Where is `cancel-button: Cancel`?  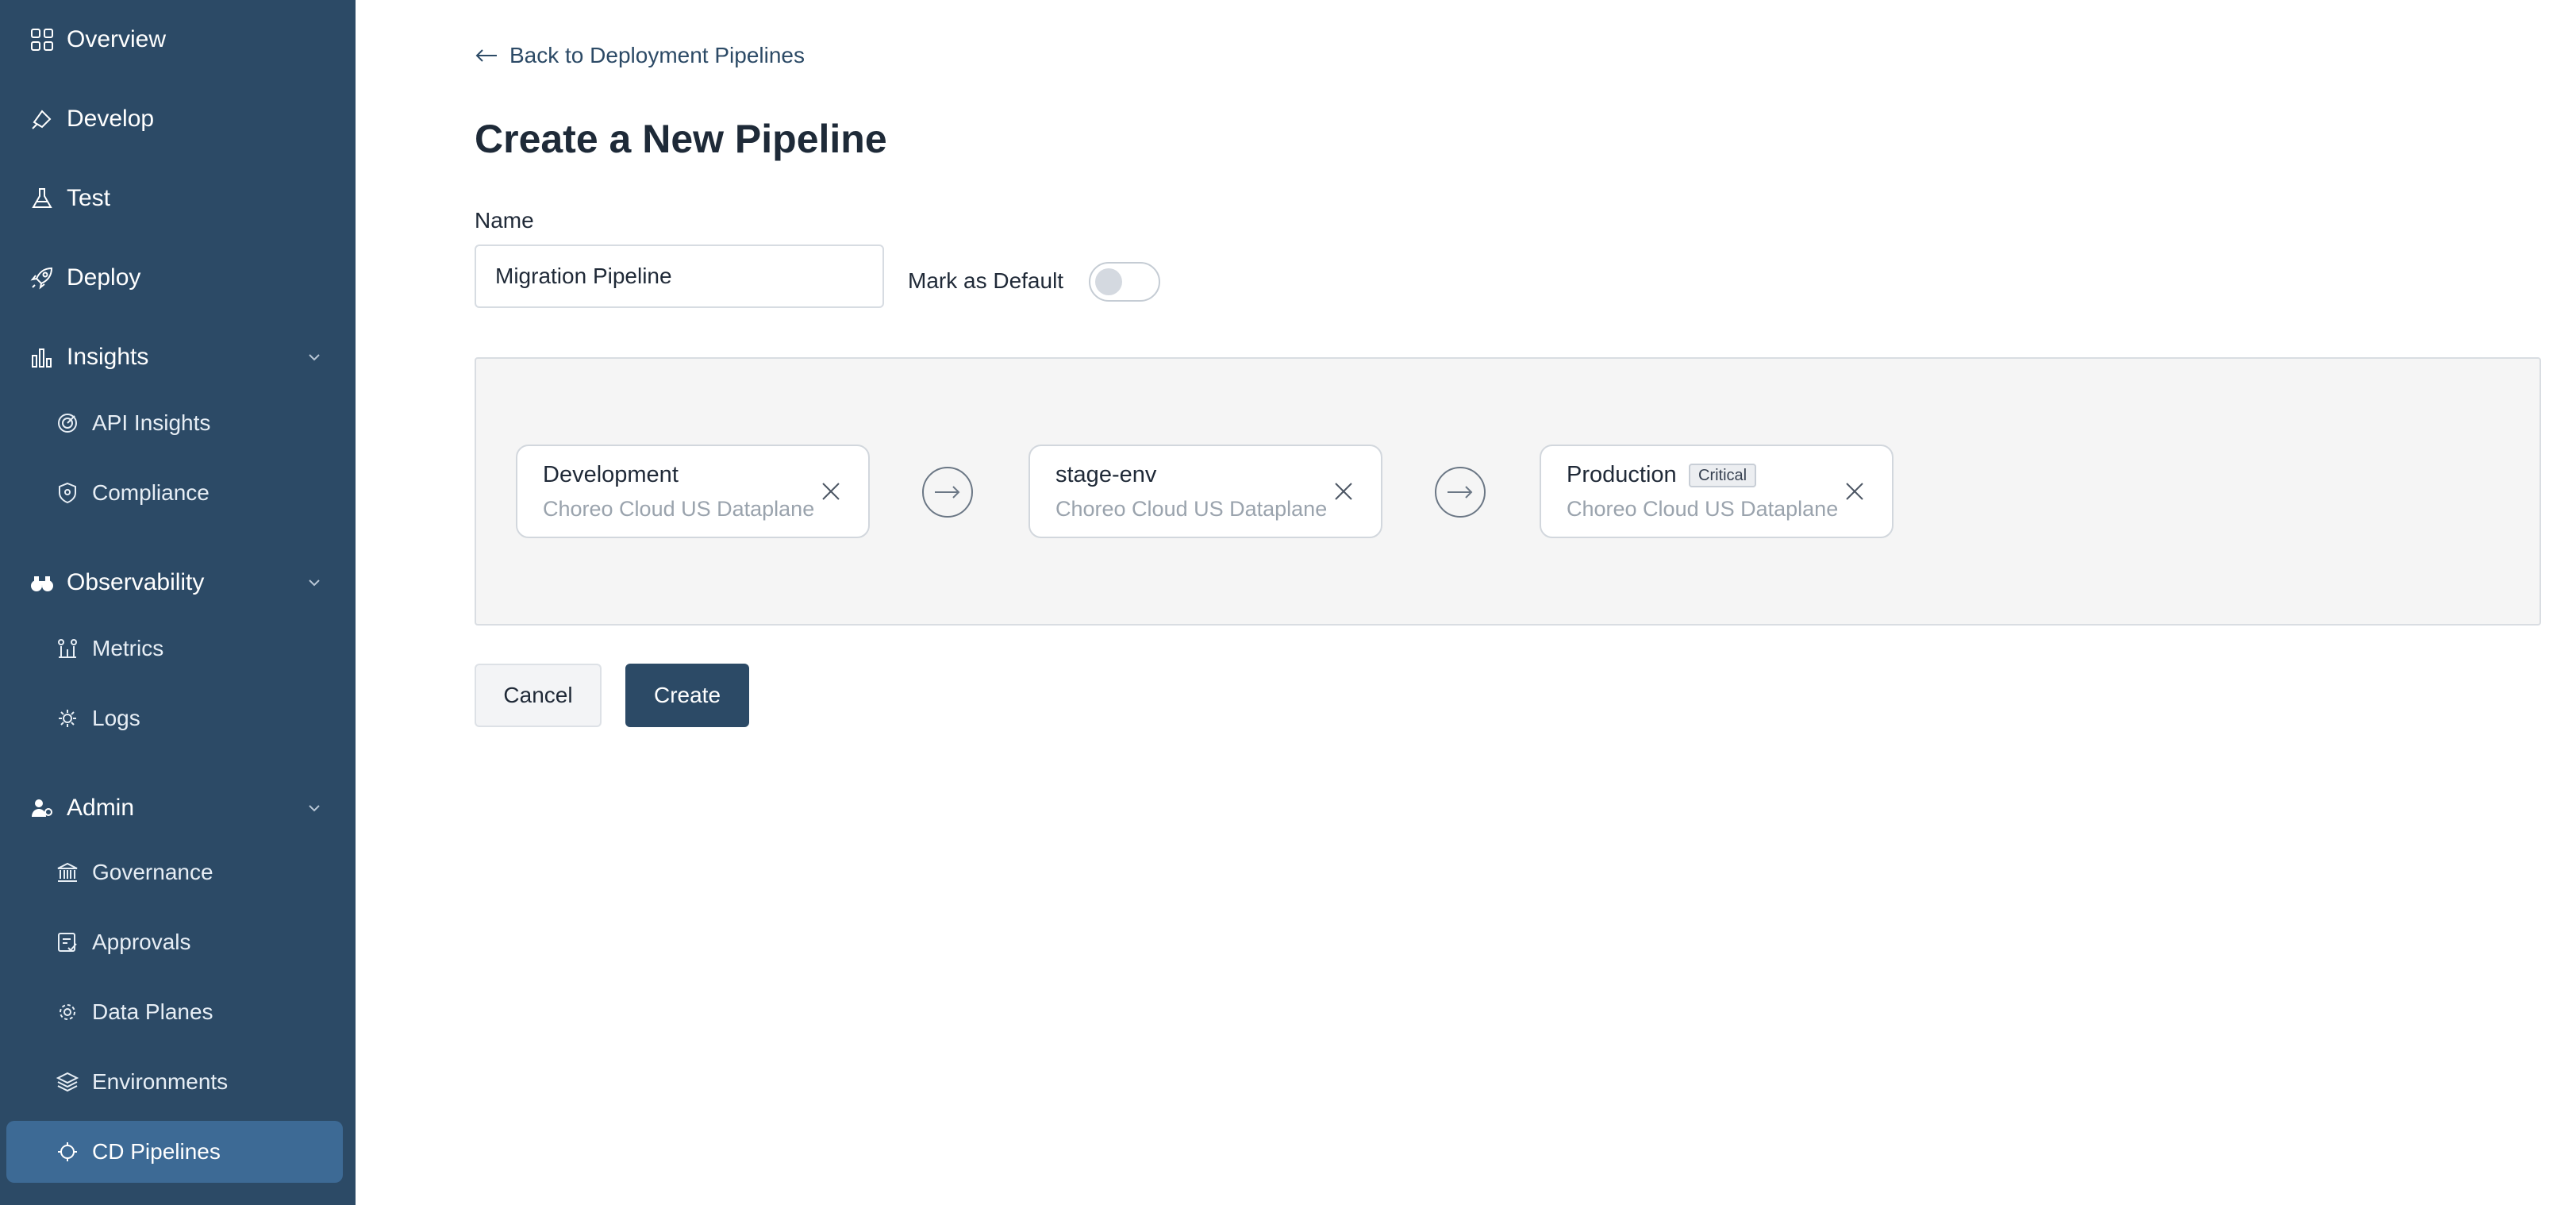 cancel-button: Cancel is located at coordinates (538, 696).